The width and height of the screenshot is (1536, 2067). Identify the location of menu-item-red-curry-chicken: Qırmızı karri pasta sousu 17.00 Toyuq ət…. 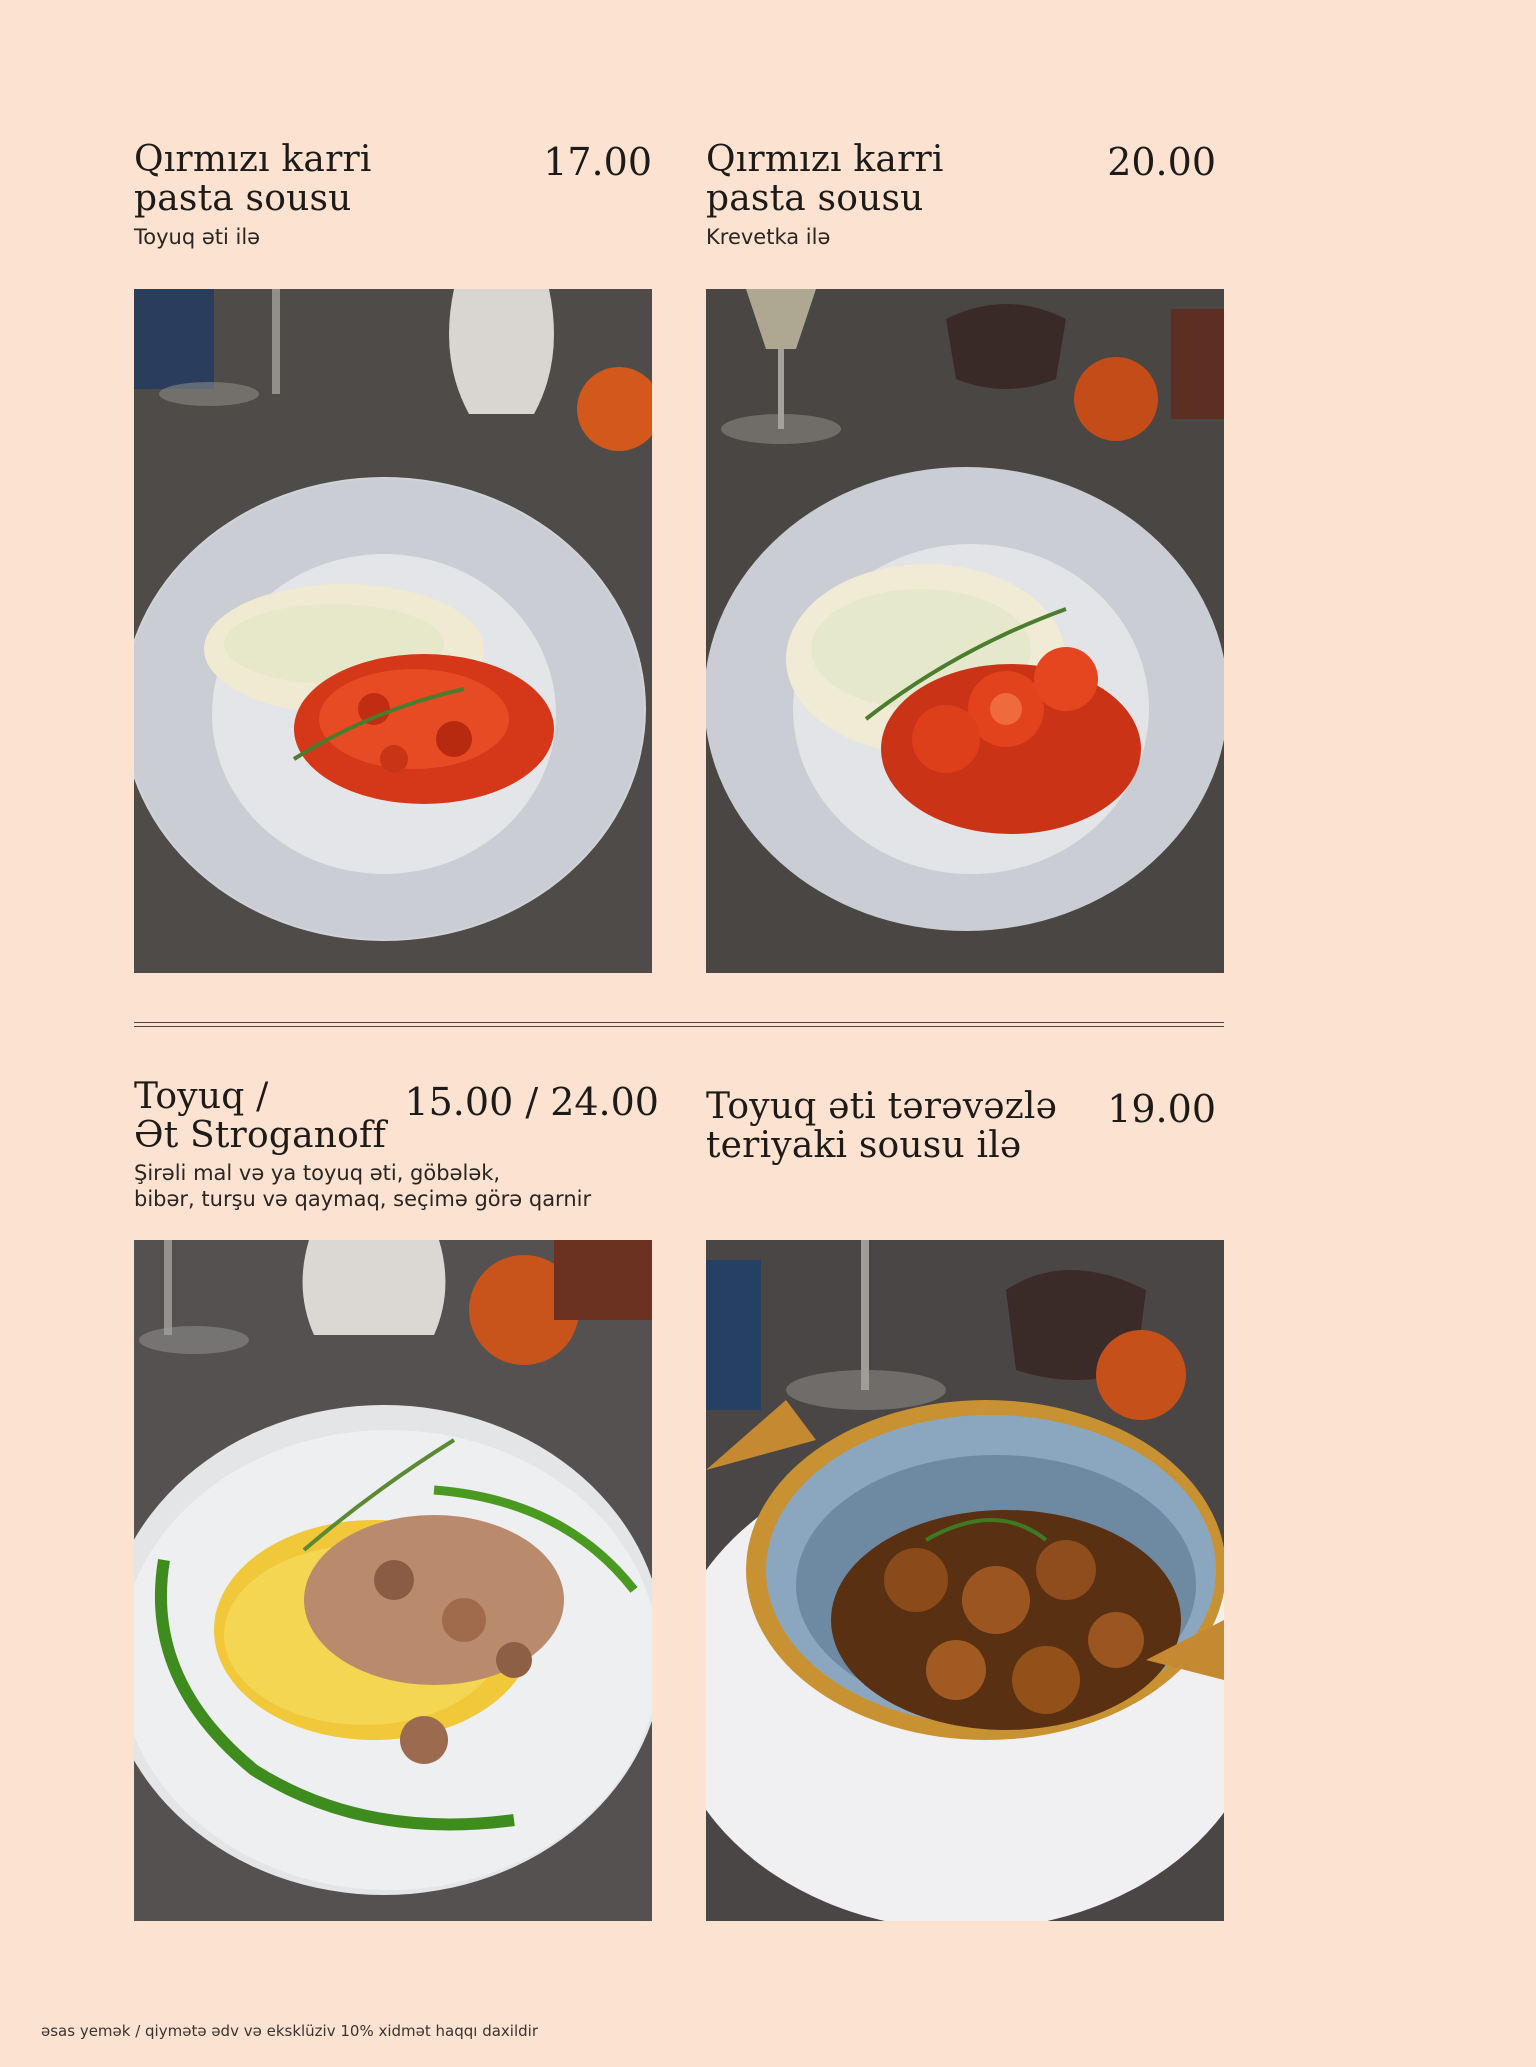
(393, 200).